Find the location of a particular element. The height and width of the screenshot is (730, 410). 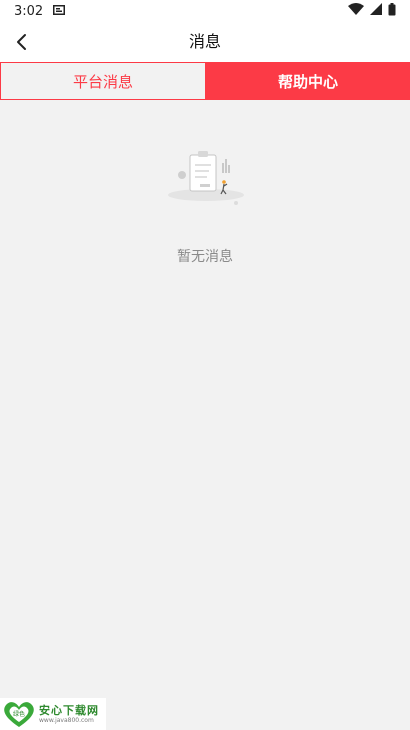

status-bar: 3:02 is located at coordinates (205, 11).